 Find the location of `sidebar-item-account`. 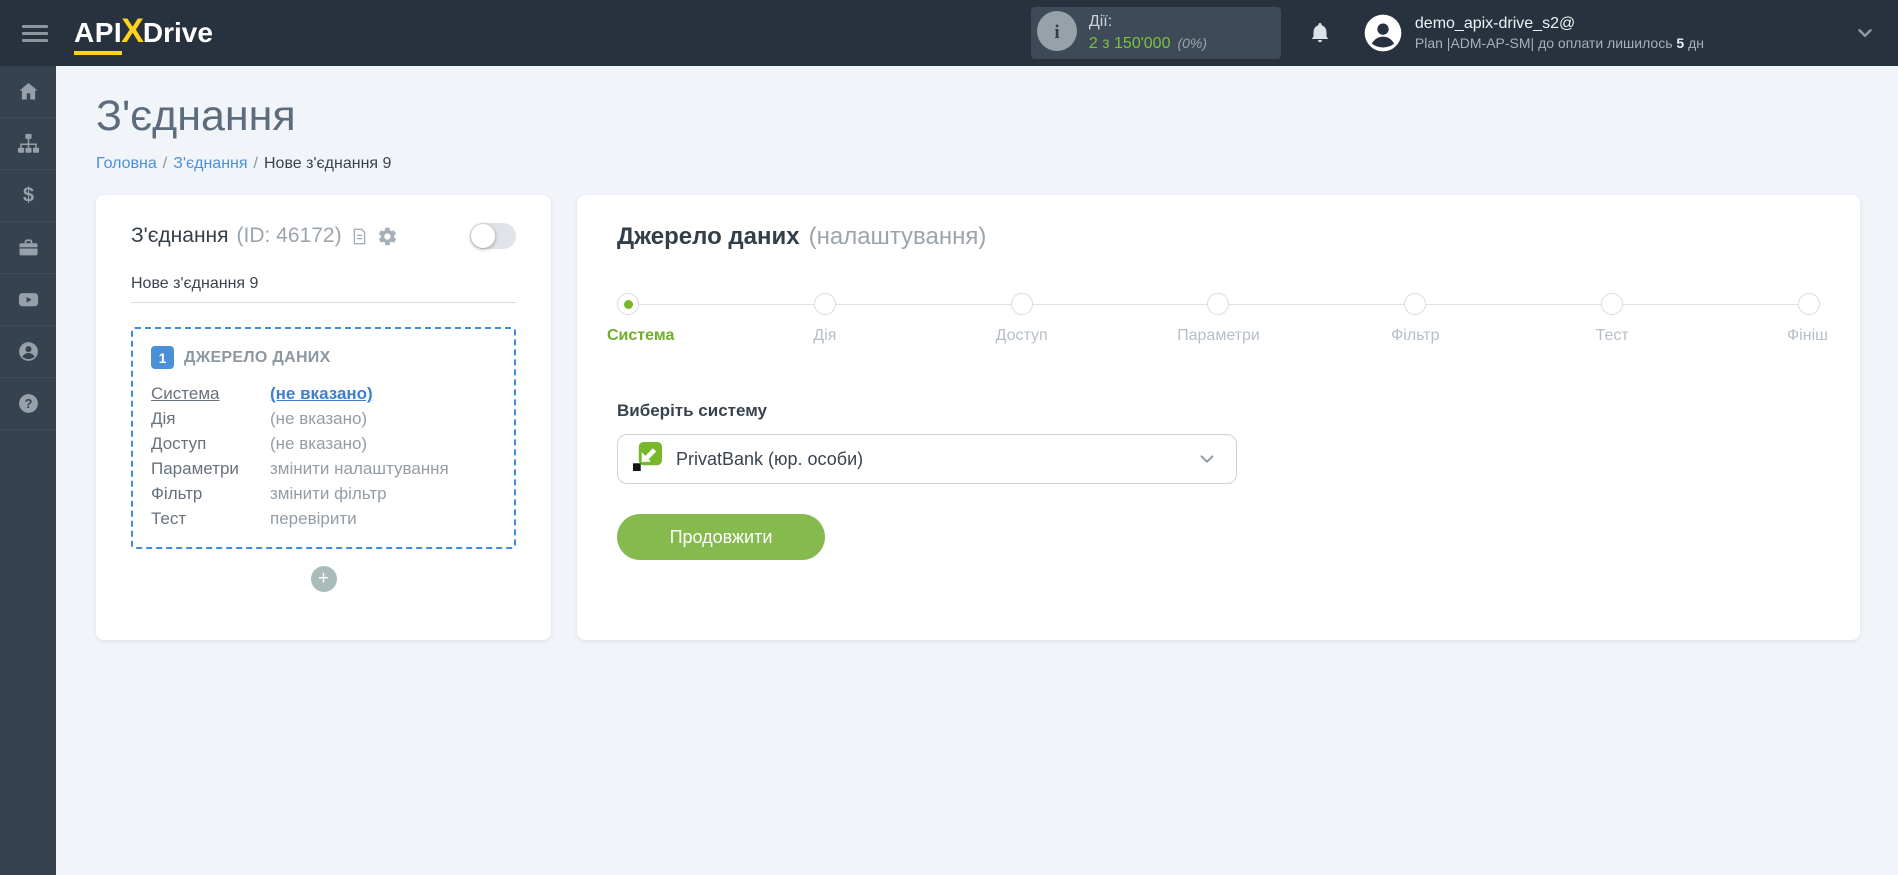

sidebar-item-account is located at coordinates (28, 352).